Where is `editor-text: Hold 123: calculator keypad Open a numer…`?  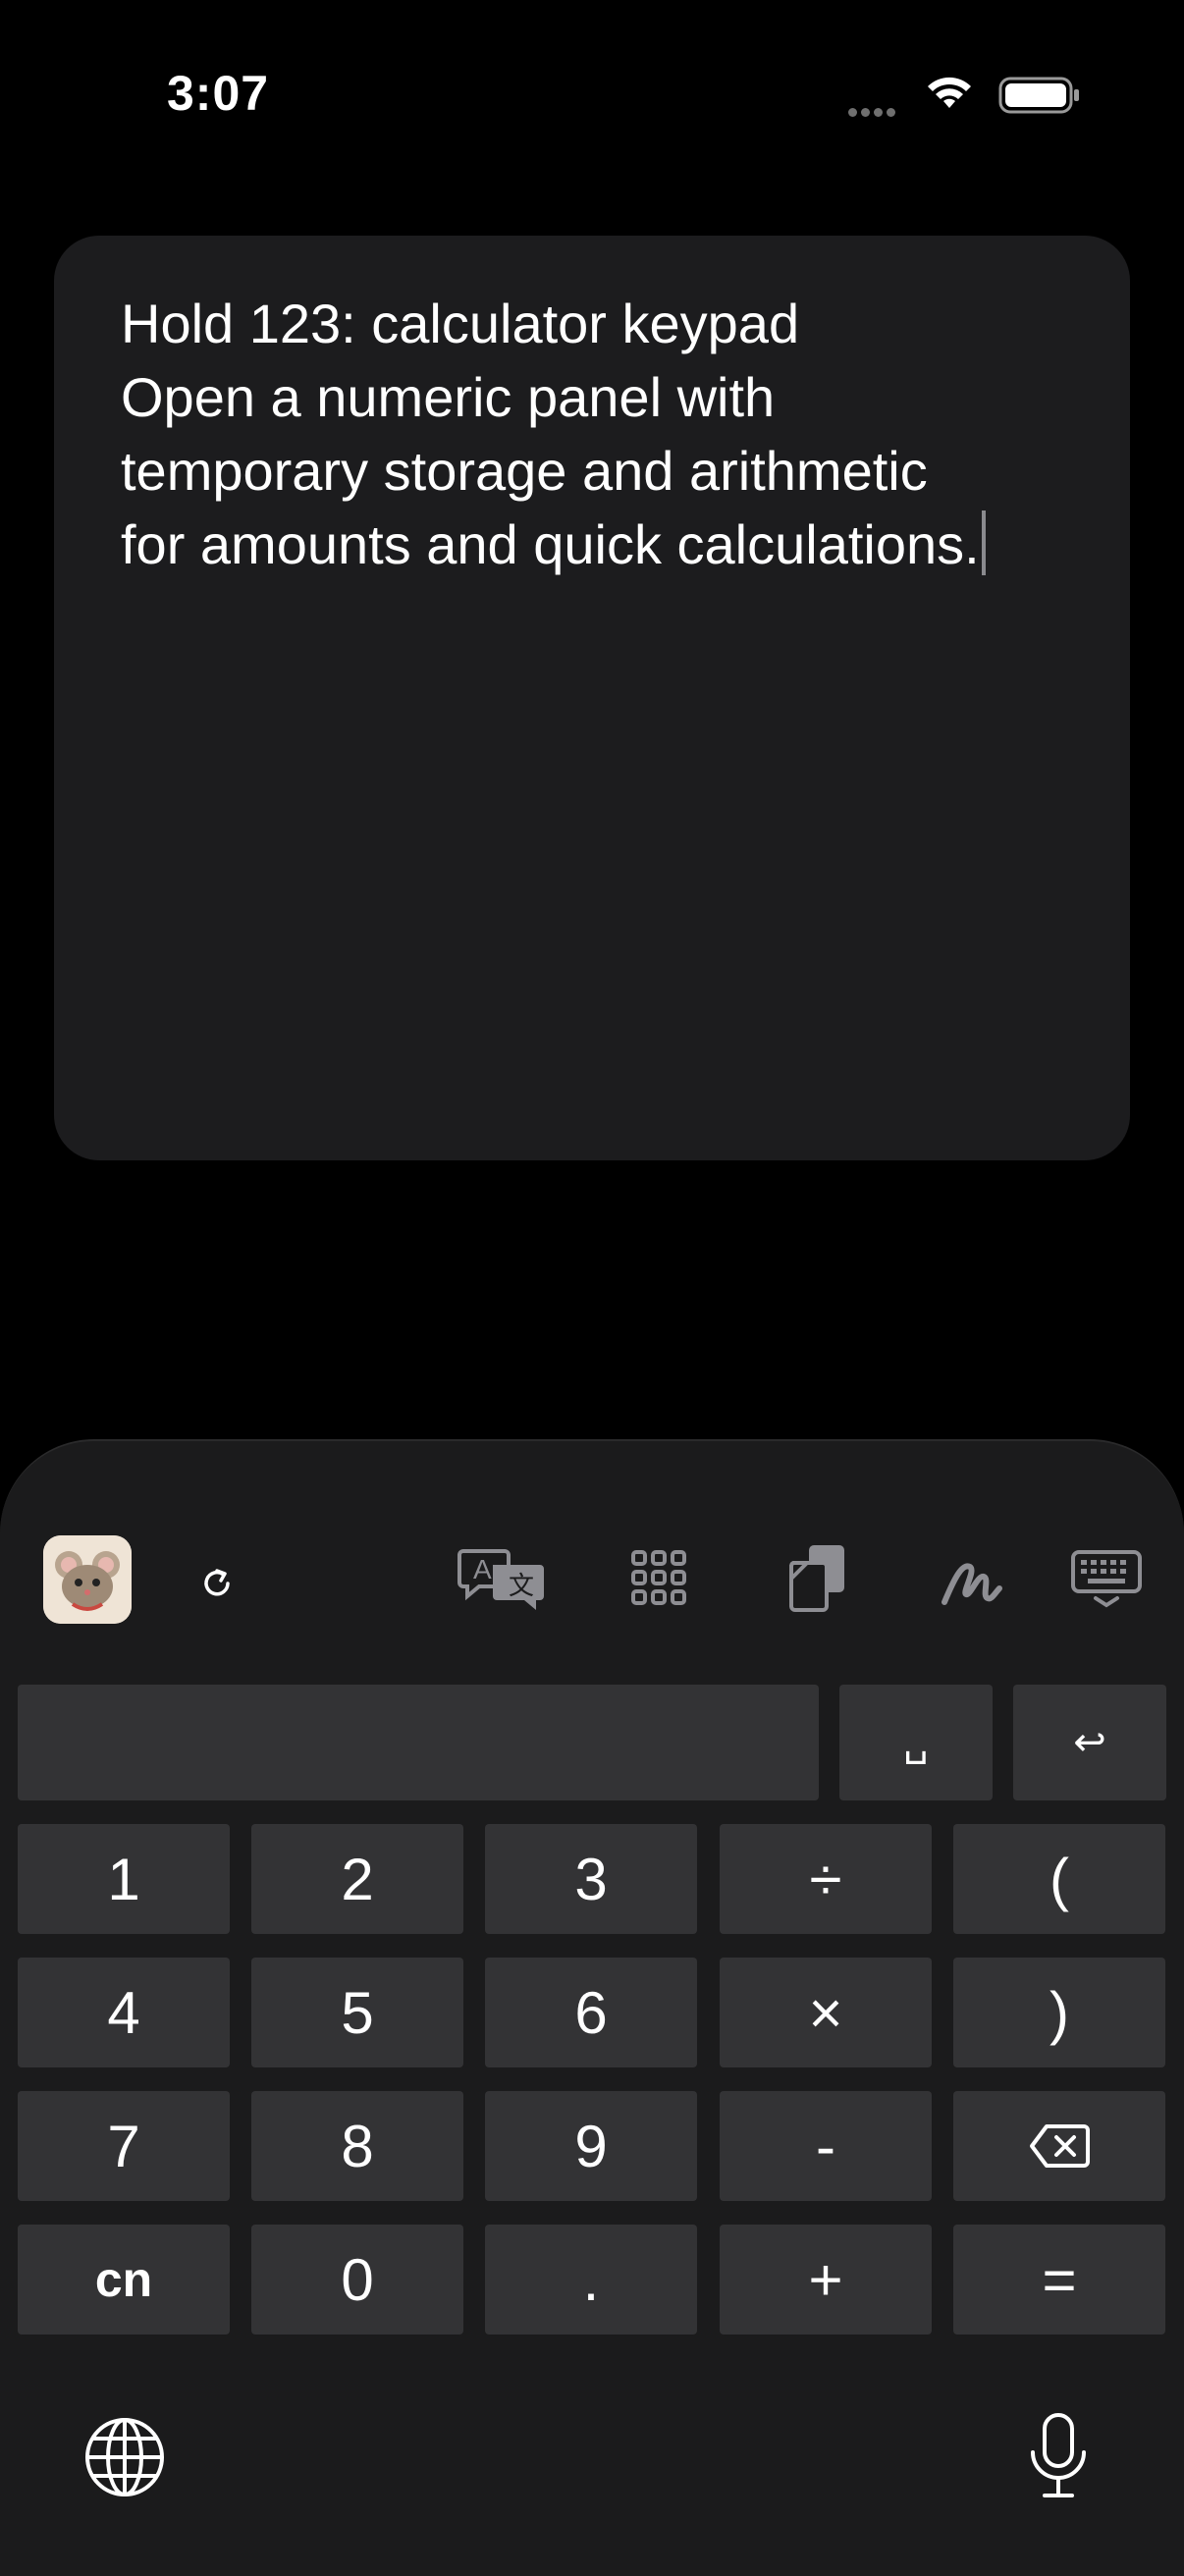 editor-text: Hold 123: calculator keypad Open a numer… is located at coordinates (592, 434).